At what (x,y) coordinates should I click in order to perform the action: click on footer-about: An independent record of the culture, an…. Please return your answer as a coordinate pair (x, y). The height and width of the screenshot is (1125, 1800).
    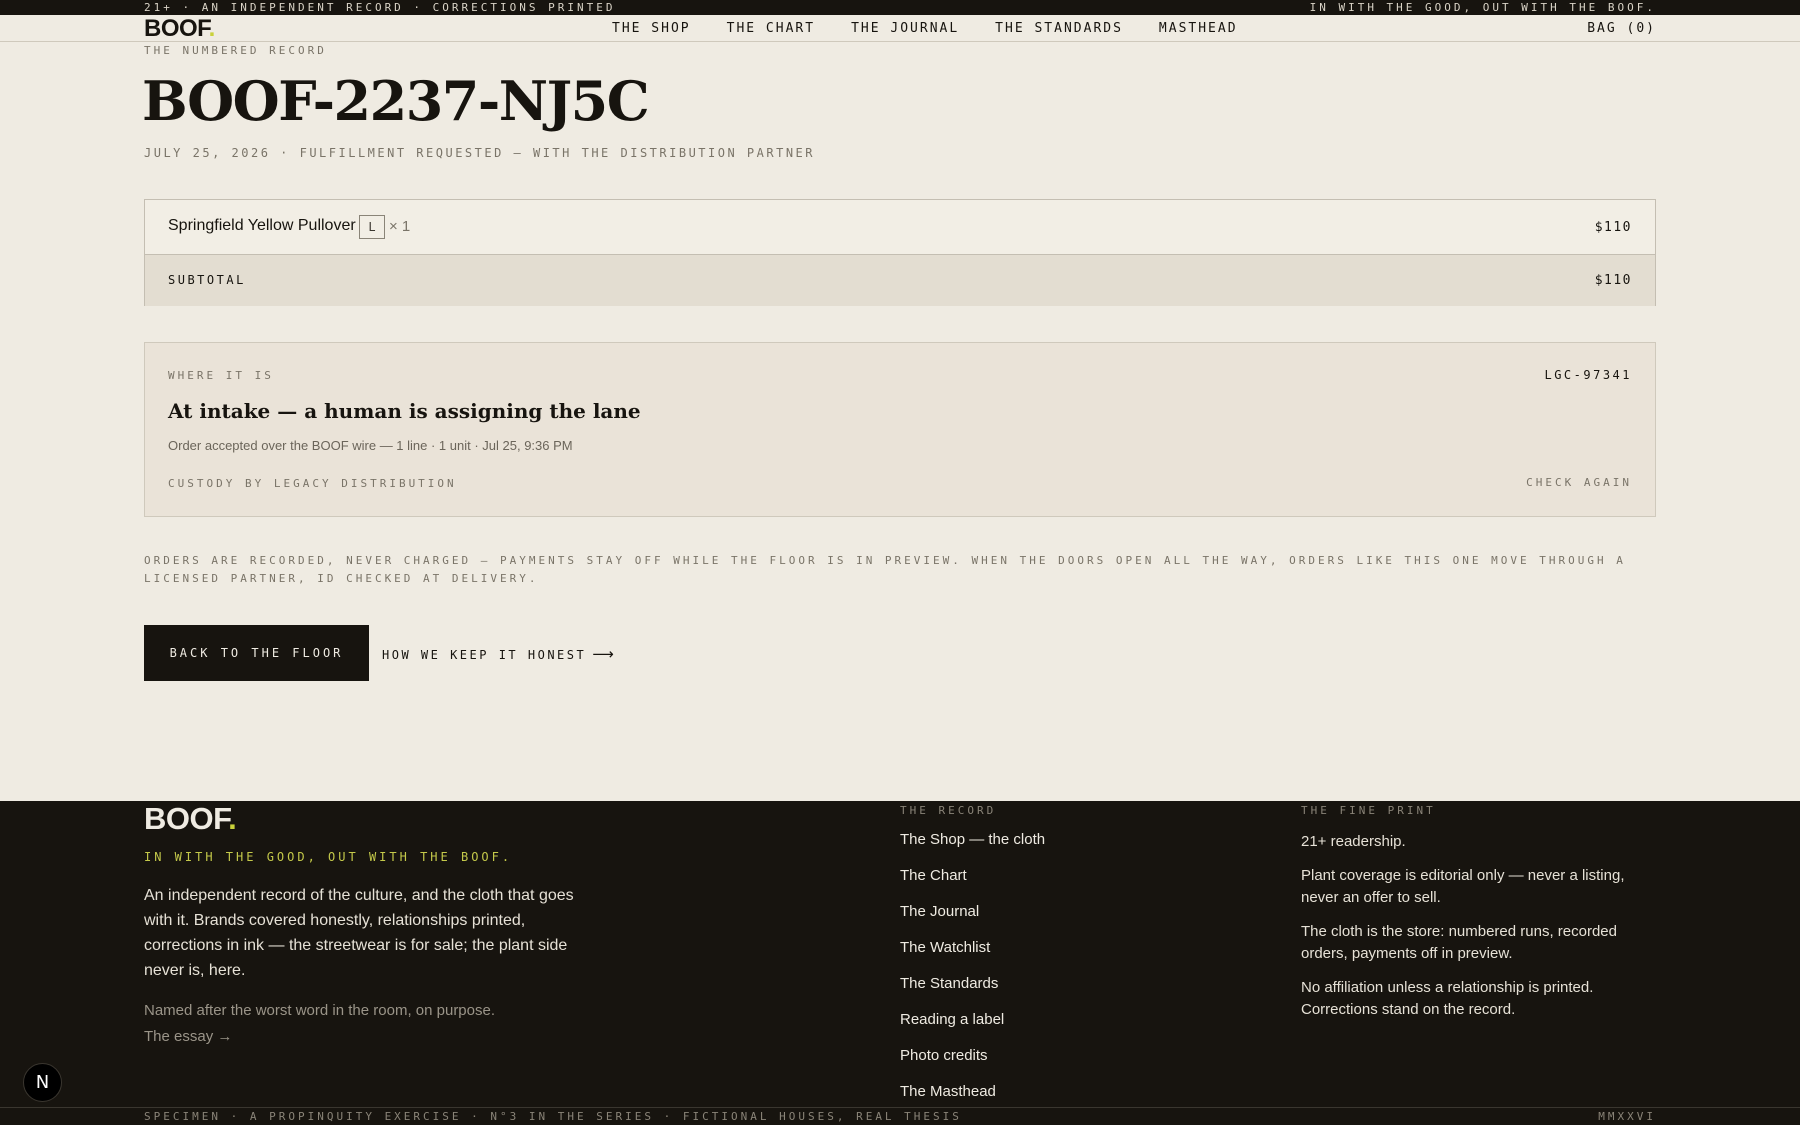
    Looking at the image, I should click on (359, 933).